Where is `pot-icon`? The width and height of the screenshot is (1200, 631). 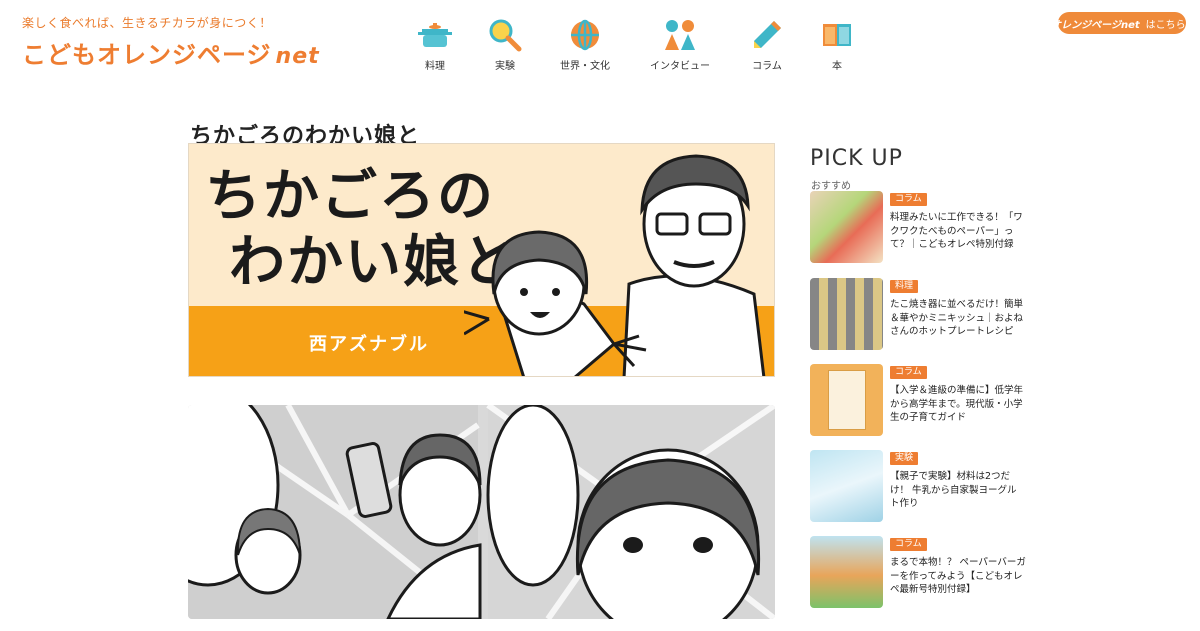
pot-icon is located at coordinates (435, 35).